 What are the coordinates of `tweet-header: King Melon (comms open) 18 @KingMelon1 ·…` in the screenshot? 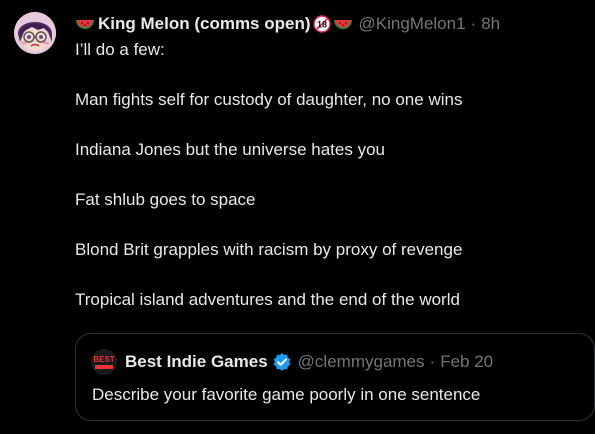 It's located at (330, 24).